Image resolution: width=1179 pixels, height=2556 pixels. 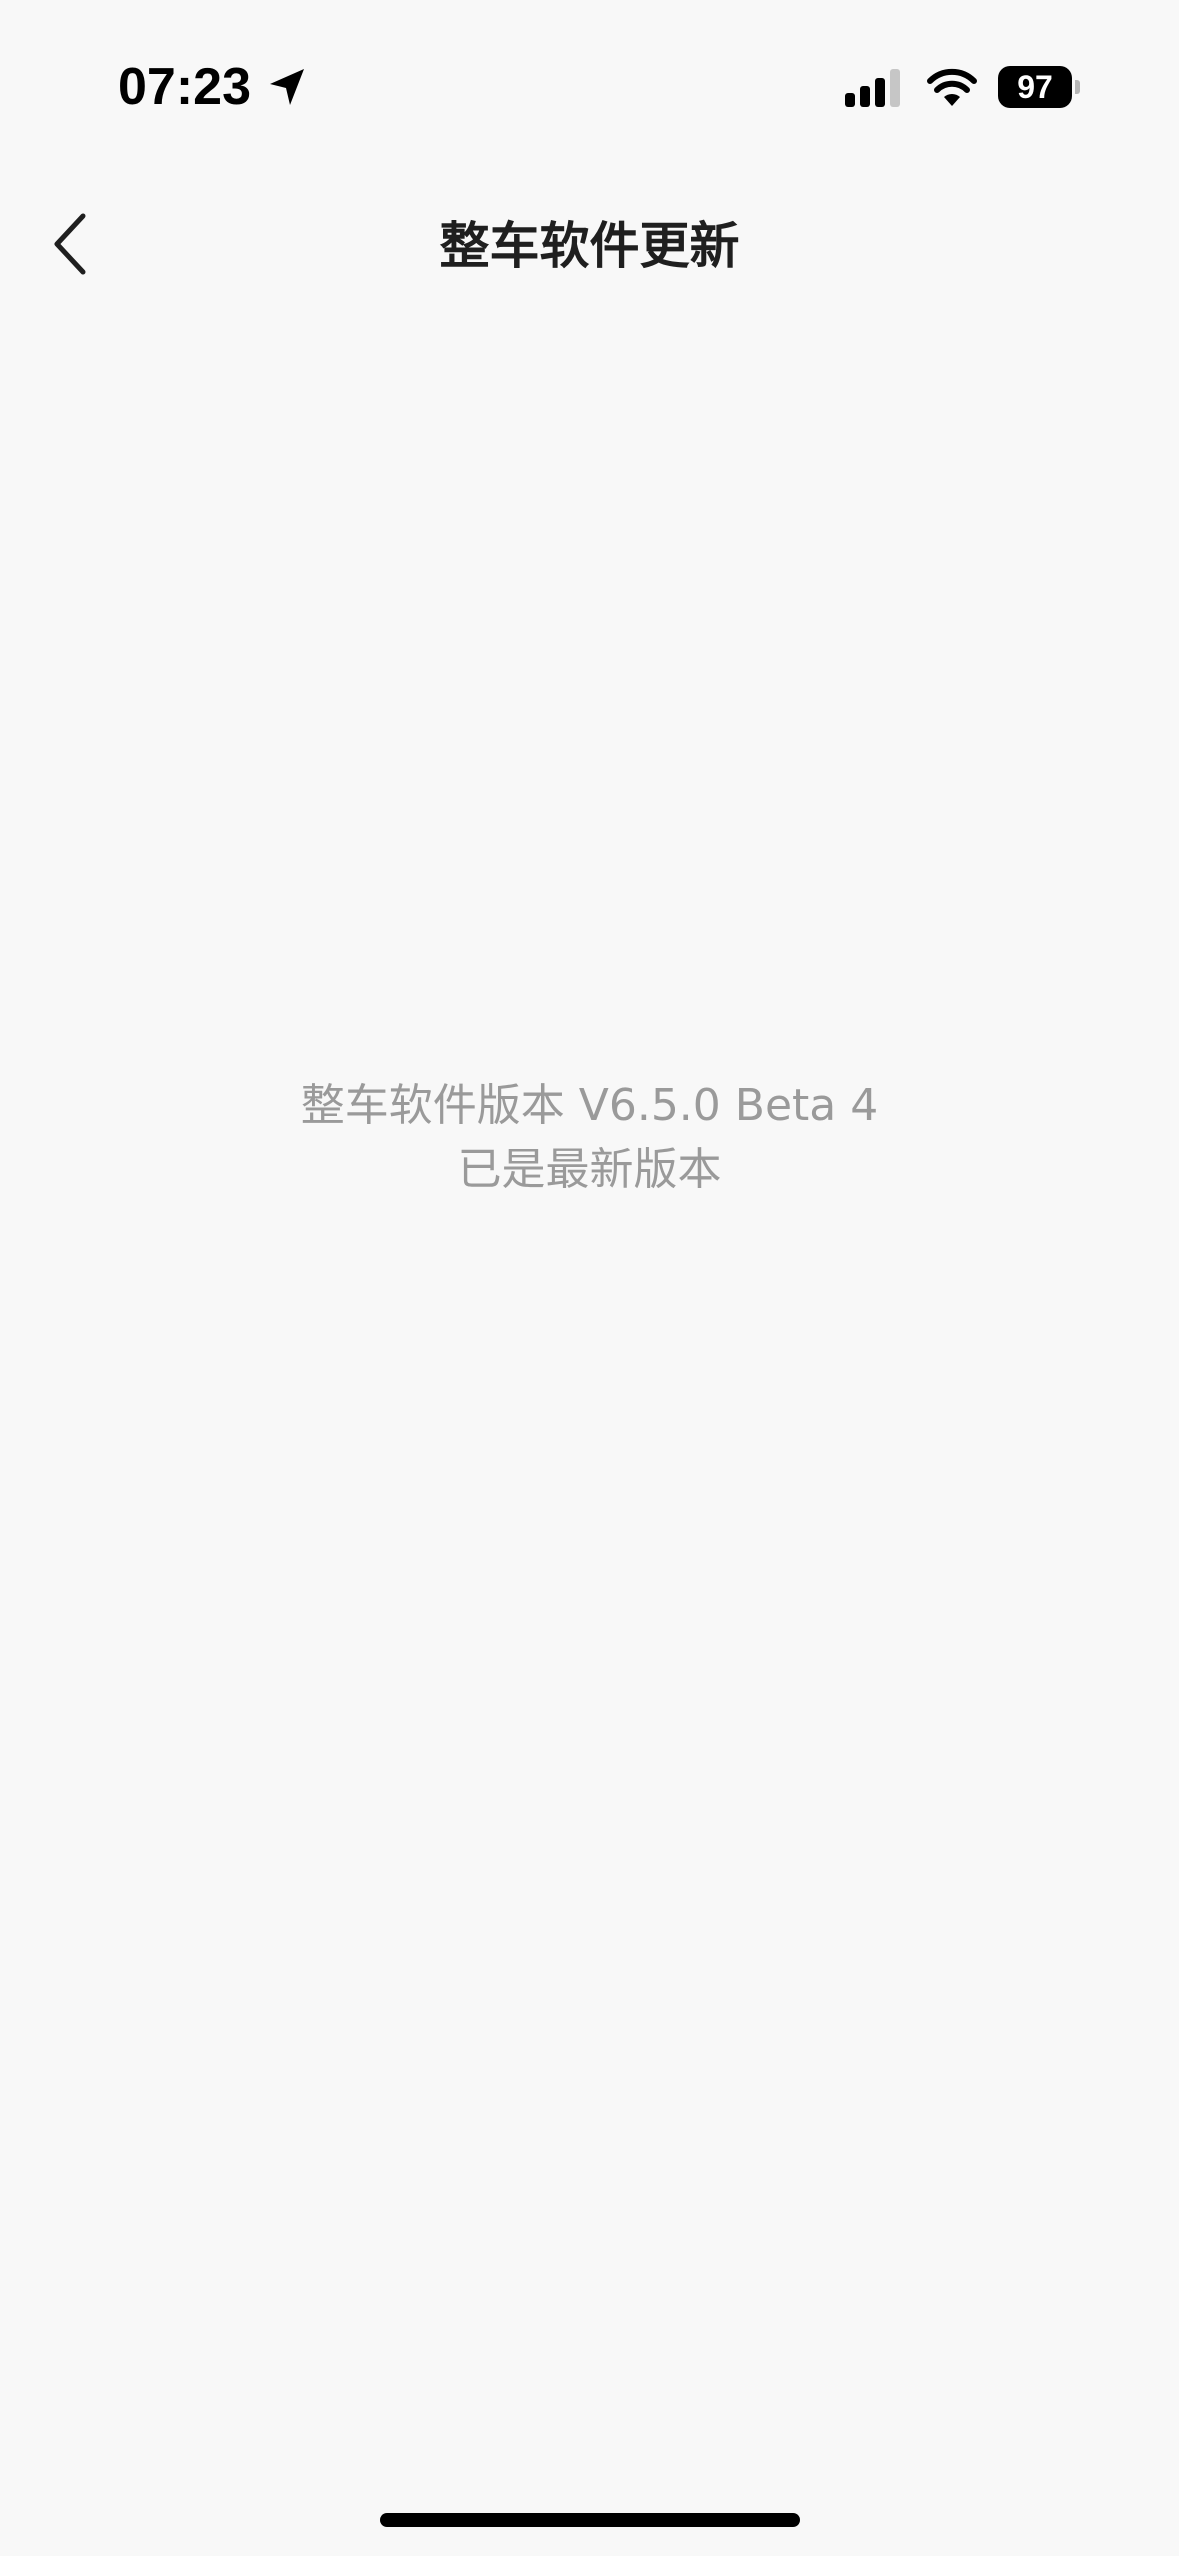 What do you see at coordinates (184, 87) in the screenshot?
I see `status-time: 07:23` at bounding box center [184, 87].